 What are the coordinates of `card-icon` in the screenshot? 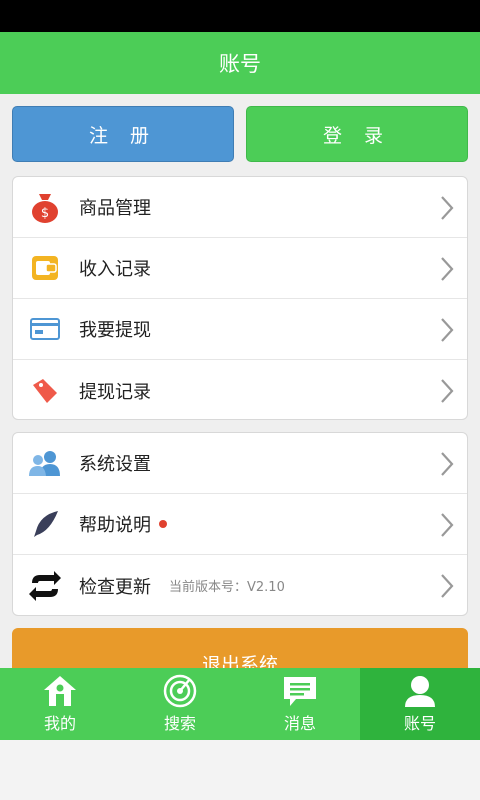 It's located at (45, 329).